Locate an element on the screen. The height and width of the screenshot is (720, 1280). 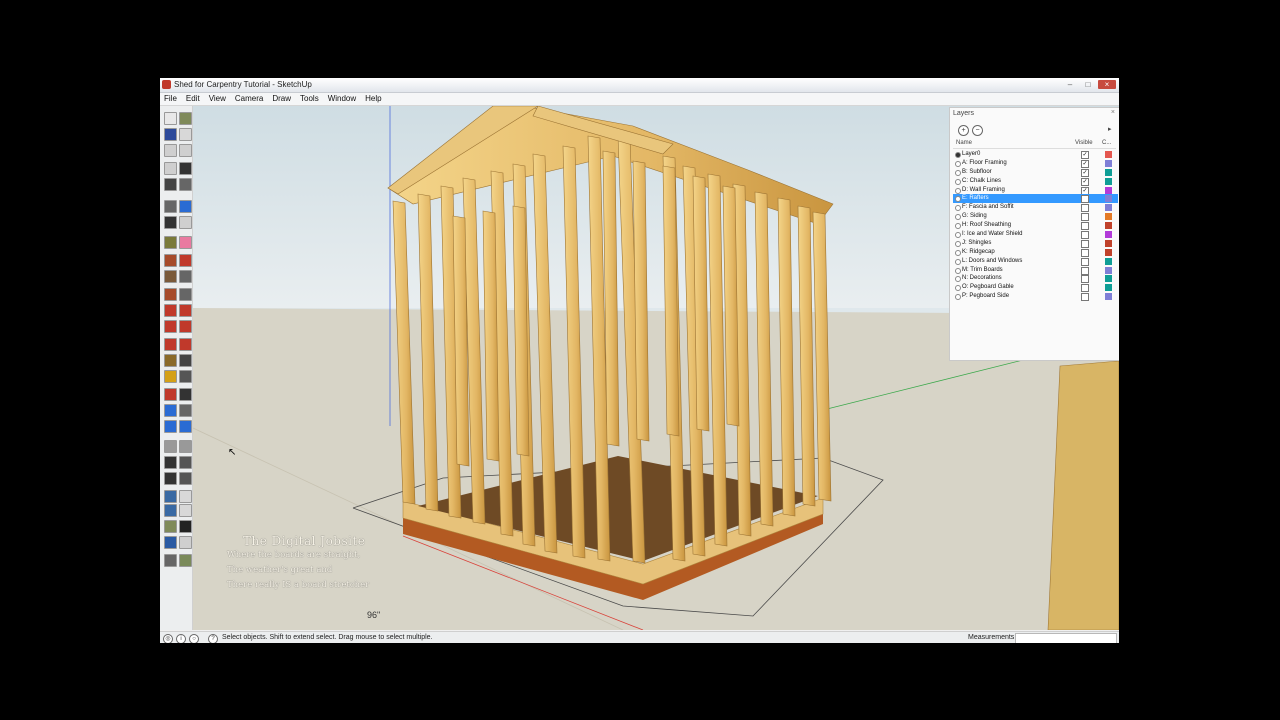
layer-name: F: Fascia and Soffit is located at coordinates (988, 207).